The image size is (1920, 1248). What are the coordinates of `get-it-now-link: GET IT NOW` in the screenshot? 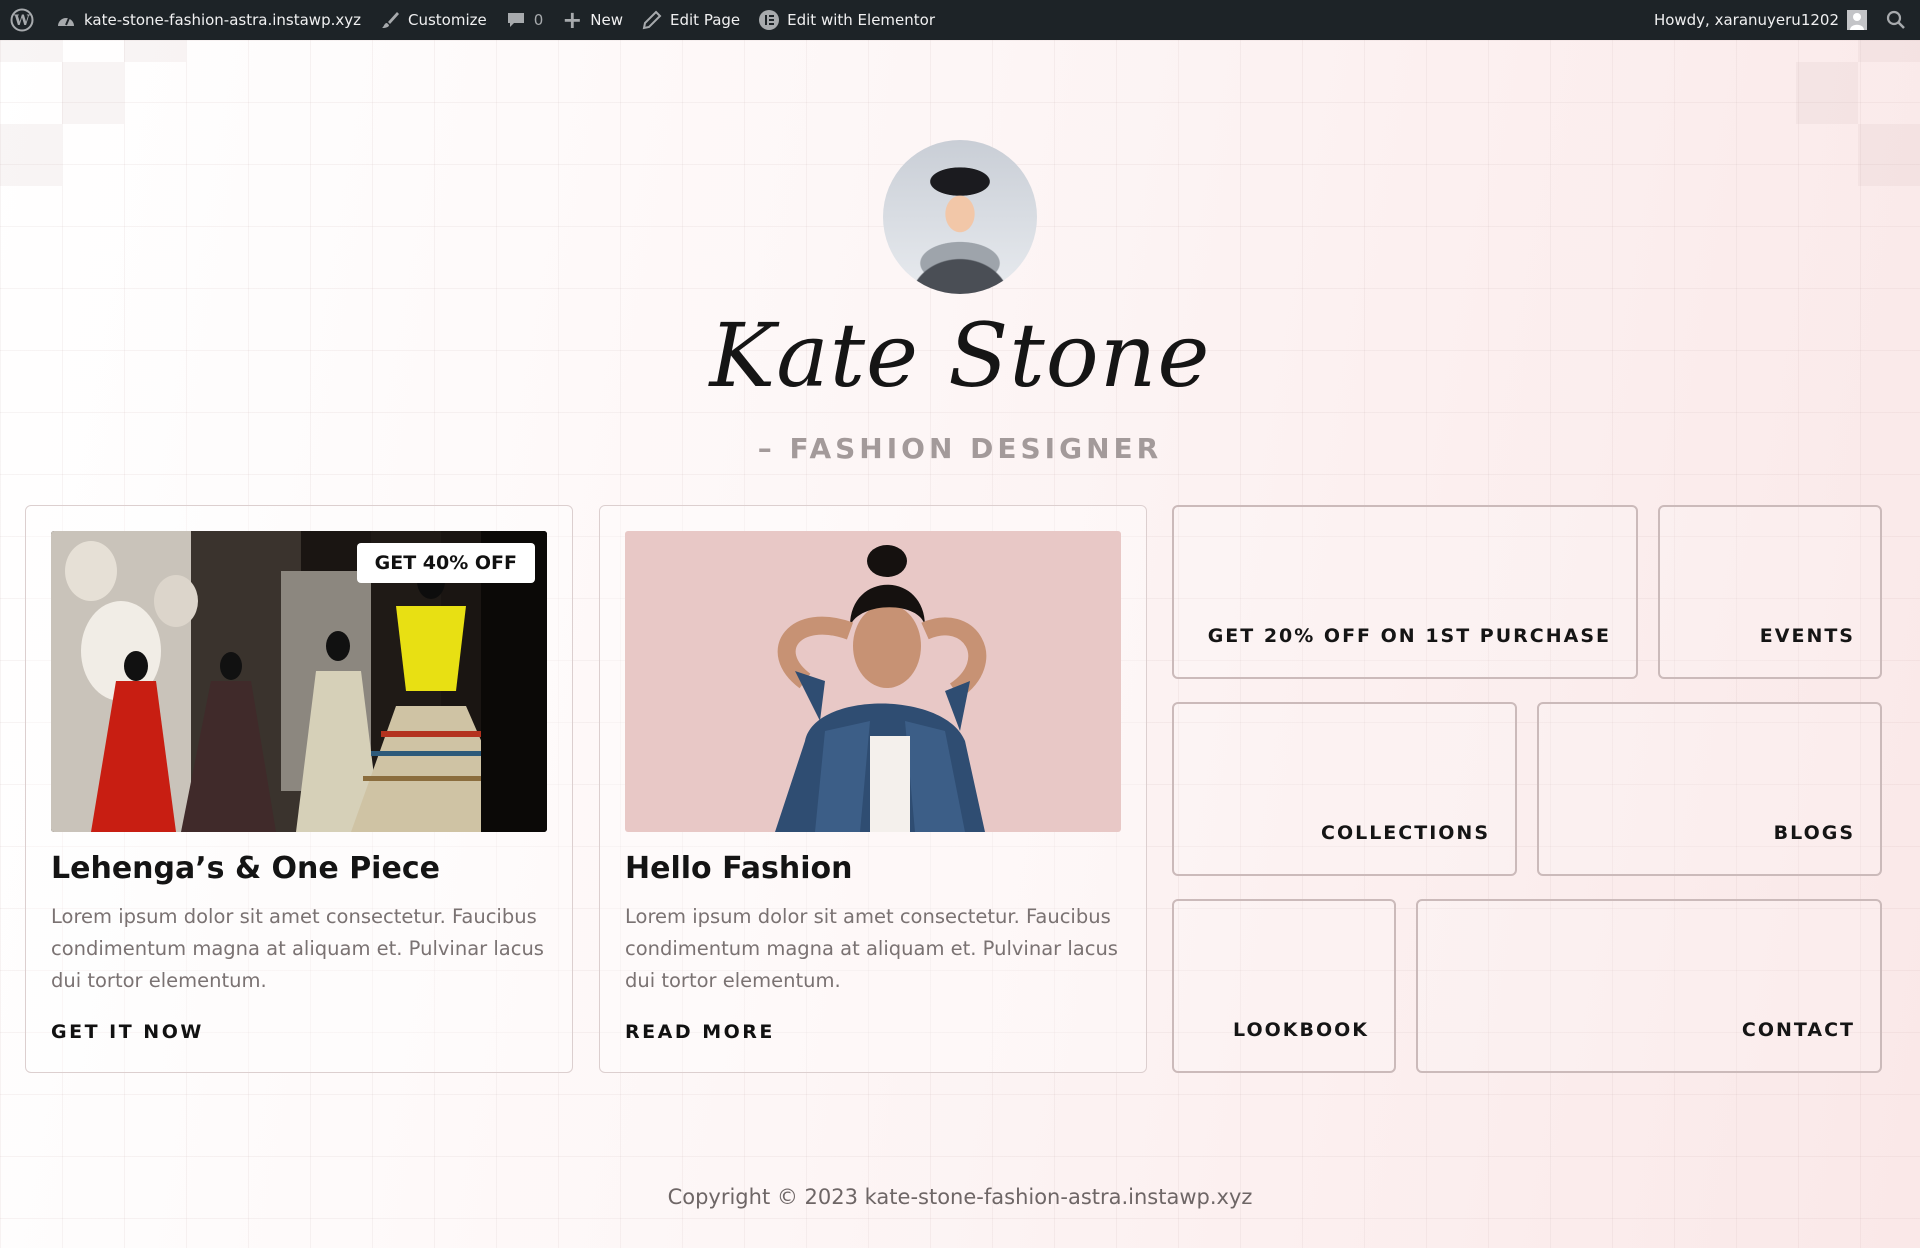 It's located at (127, 1032).